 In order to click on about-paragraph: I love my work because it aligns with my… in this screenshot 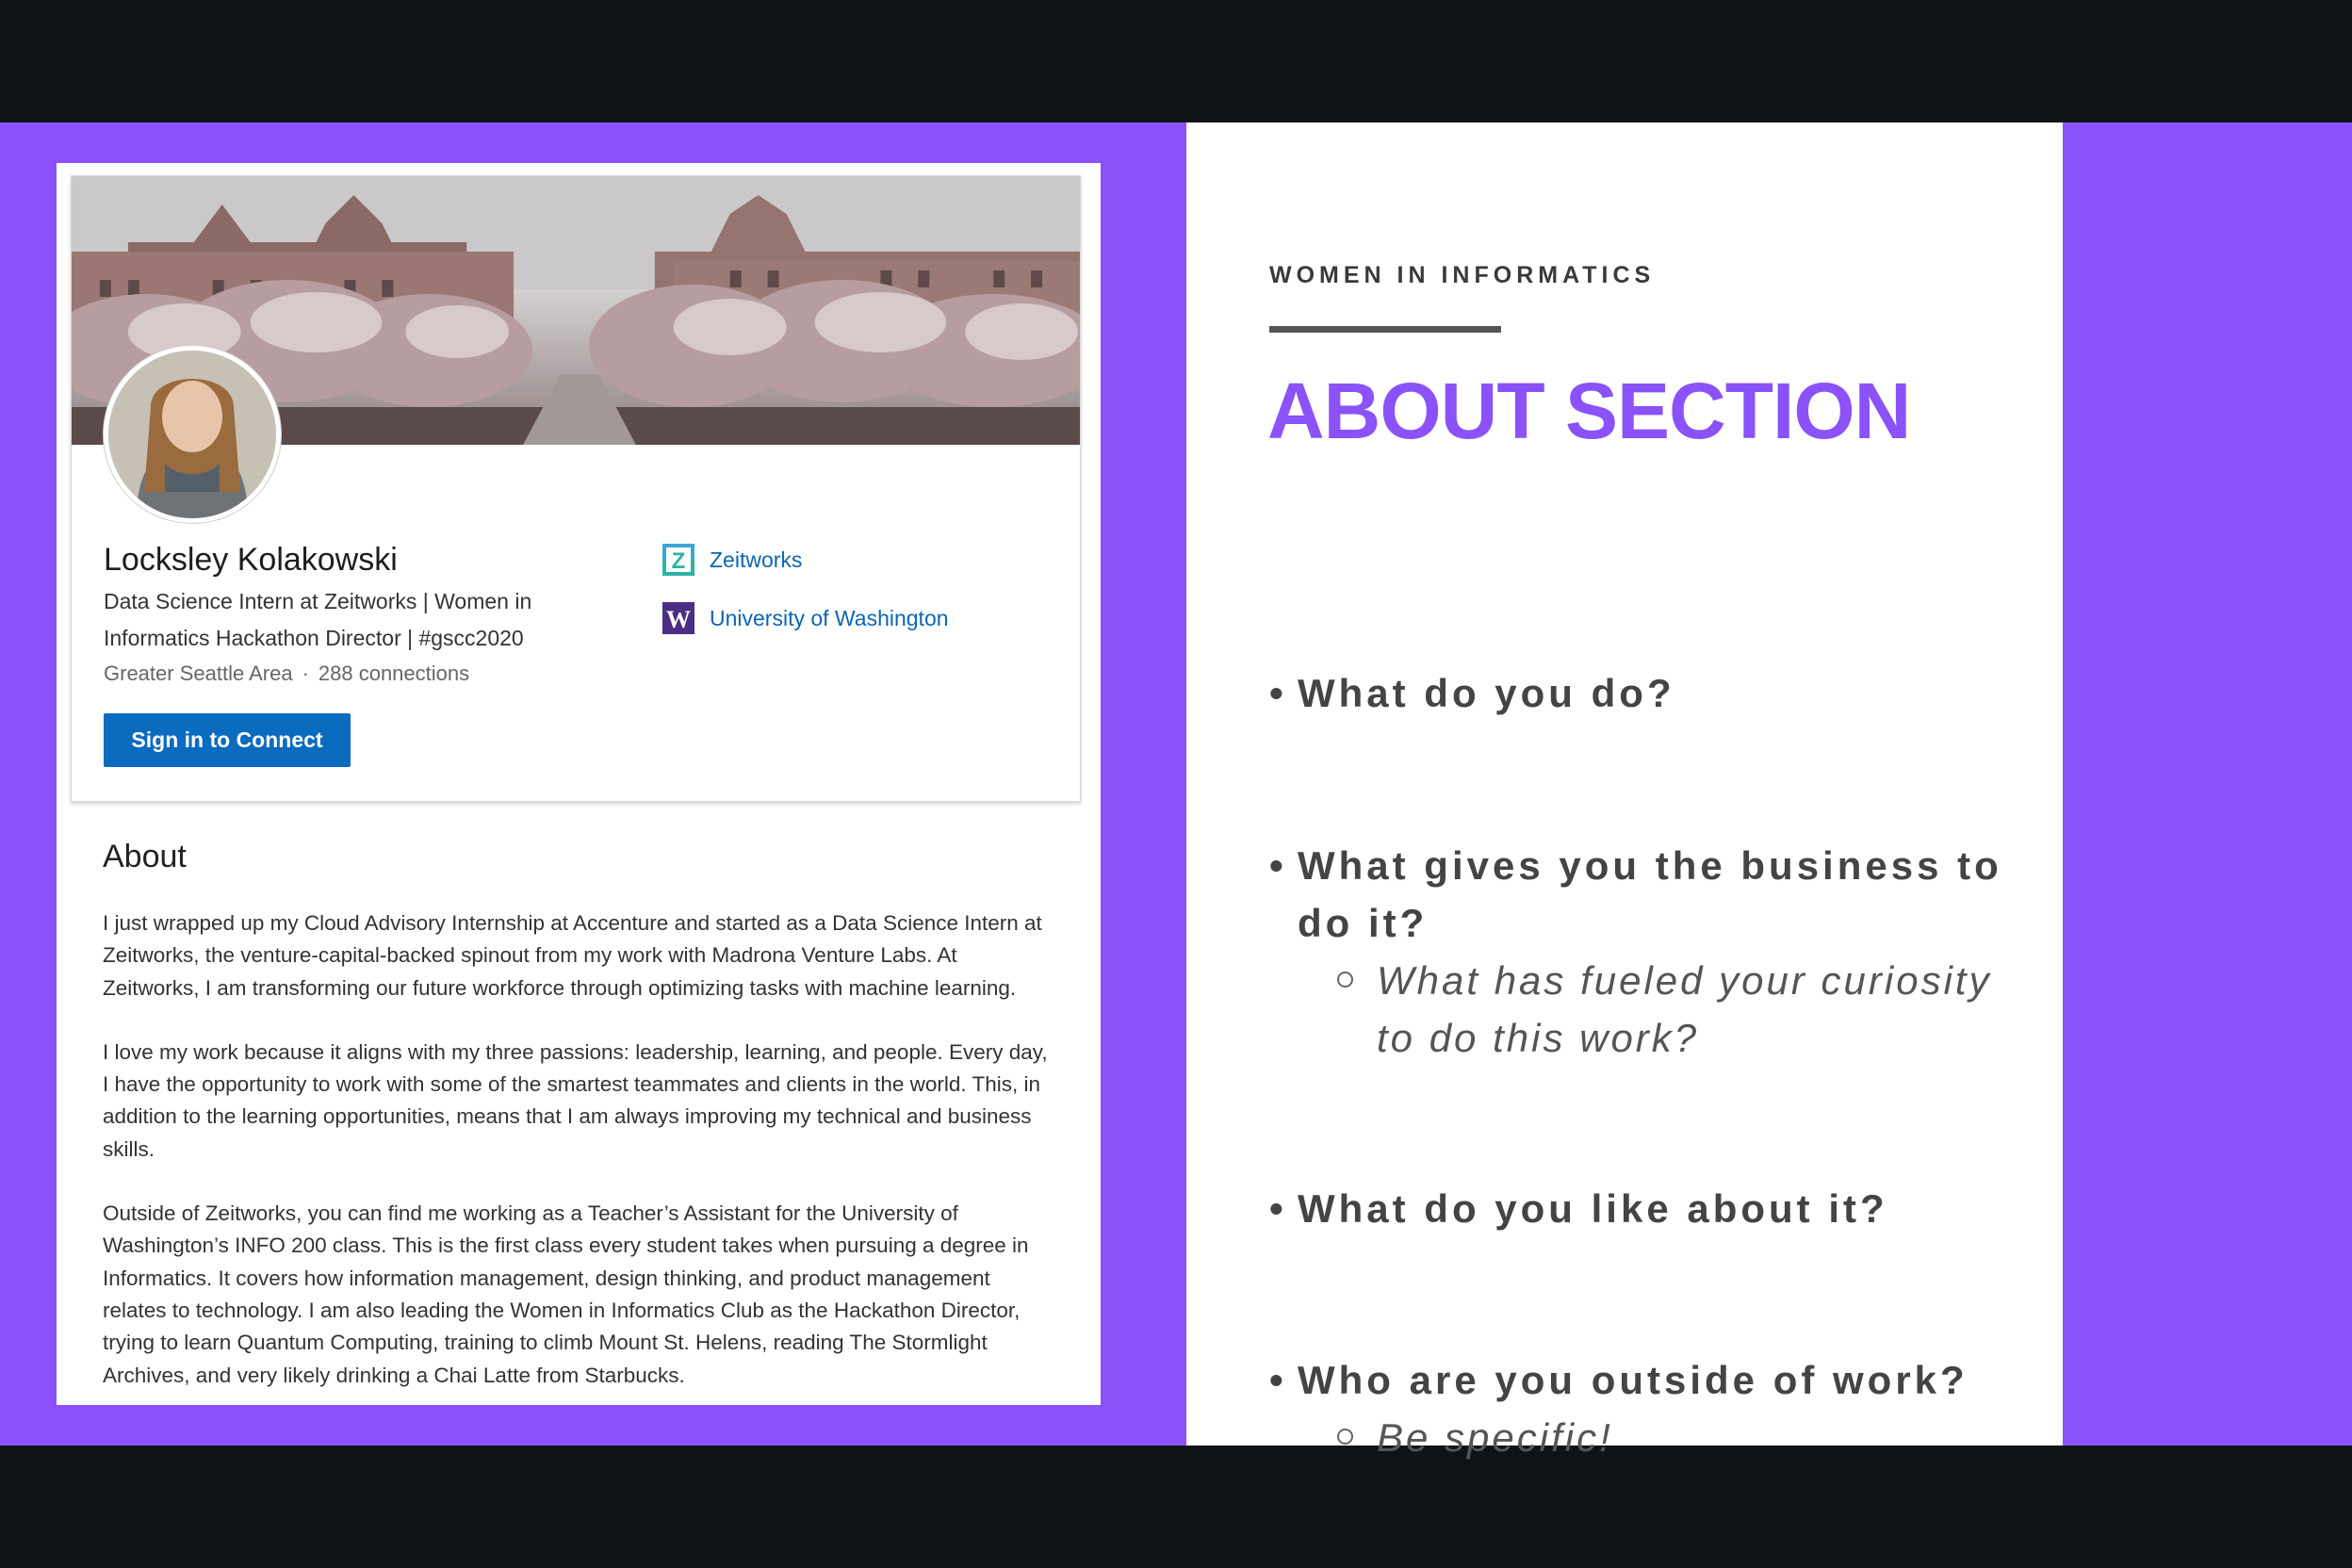, I will do `click(575, 1100)`.